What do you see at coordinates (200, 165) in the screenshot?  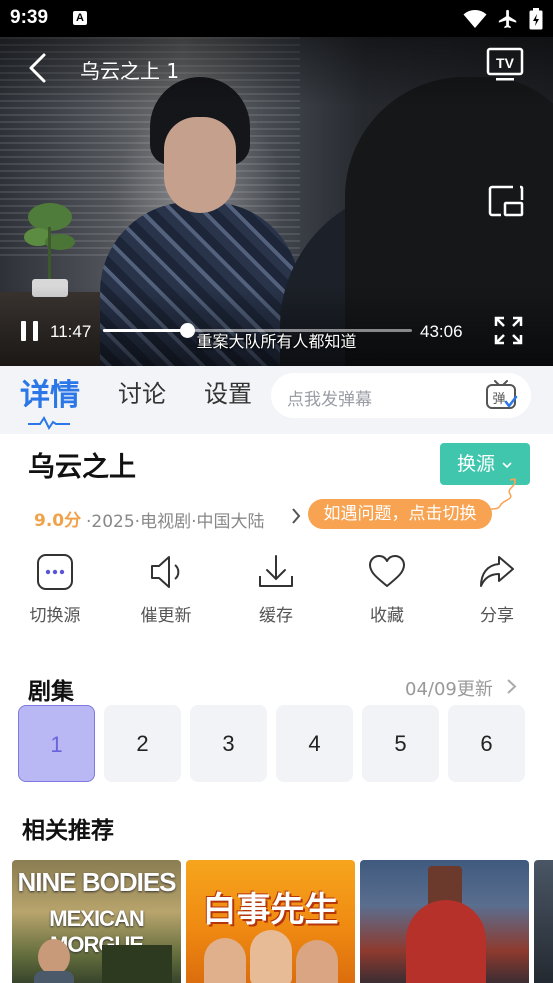 I see `video-frame-person-face` at bounding box center [200, 165].